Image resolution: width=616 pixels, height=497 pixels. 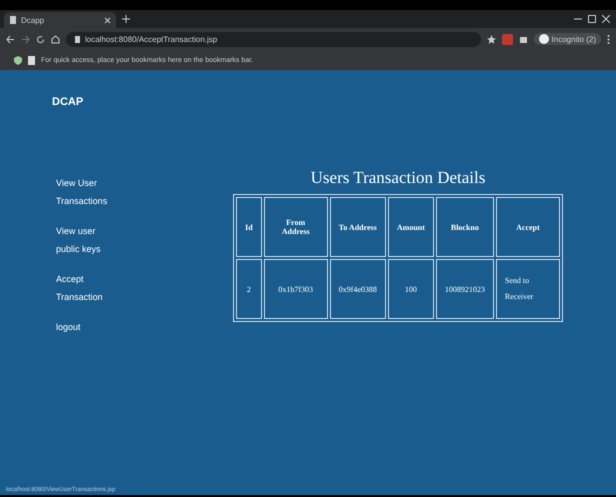 What do you see at coordinates (608, 39) in the screenshot?
I see `menu-icon` at bounding box center [608, 39].